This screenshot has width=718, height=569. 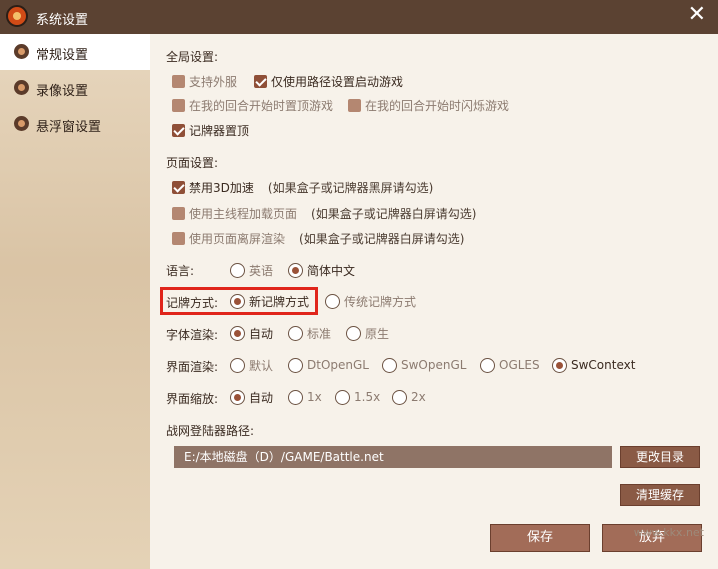 I want to click on record-mode-label: 记牌方式:, so click(x=192, y=303).